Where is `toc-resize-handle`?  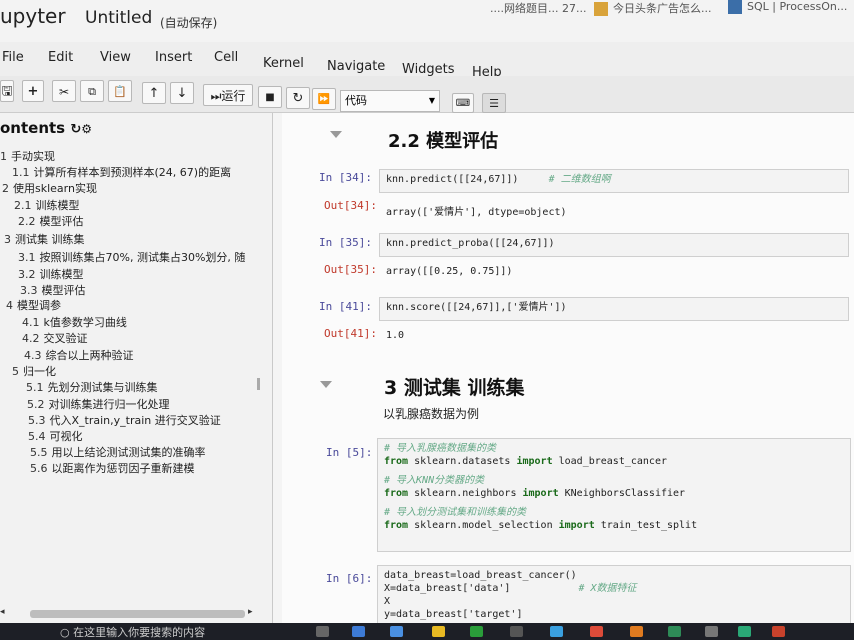 toc-resize-handle is located at coordinates (258, 384).